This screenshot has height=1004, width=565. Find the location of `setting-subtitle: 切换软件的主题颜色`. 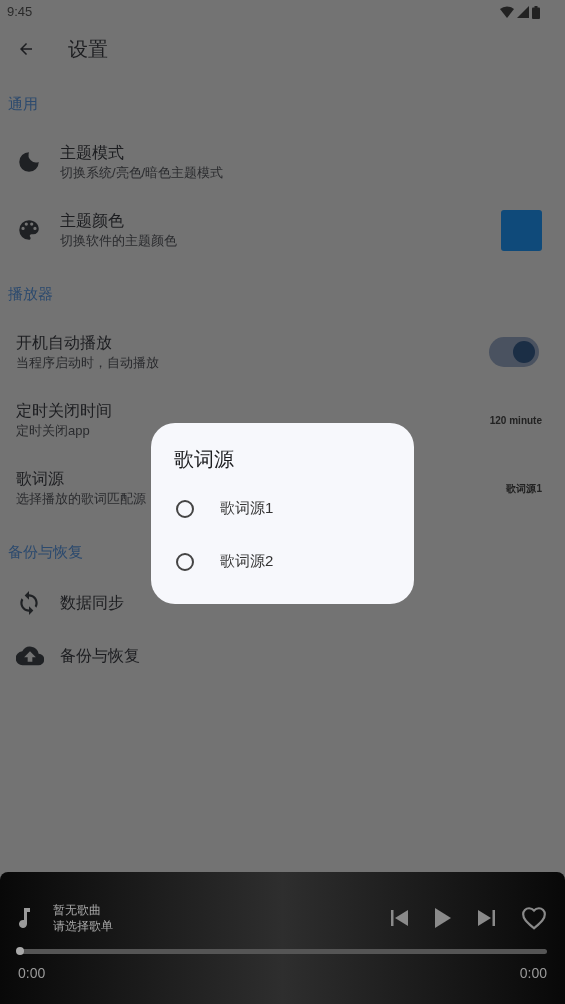

setting-subtitle: 切换软件的主题颜色 is located at coordinates (118, 241).